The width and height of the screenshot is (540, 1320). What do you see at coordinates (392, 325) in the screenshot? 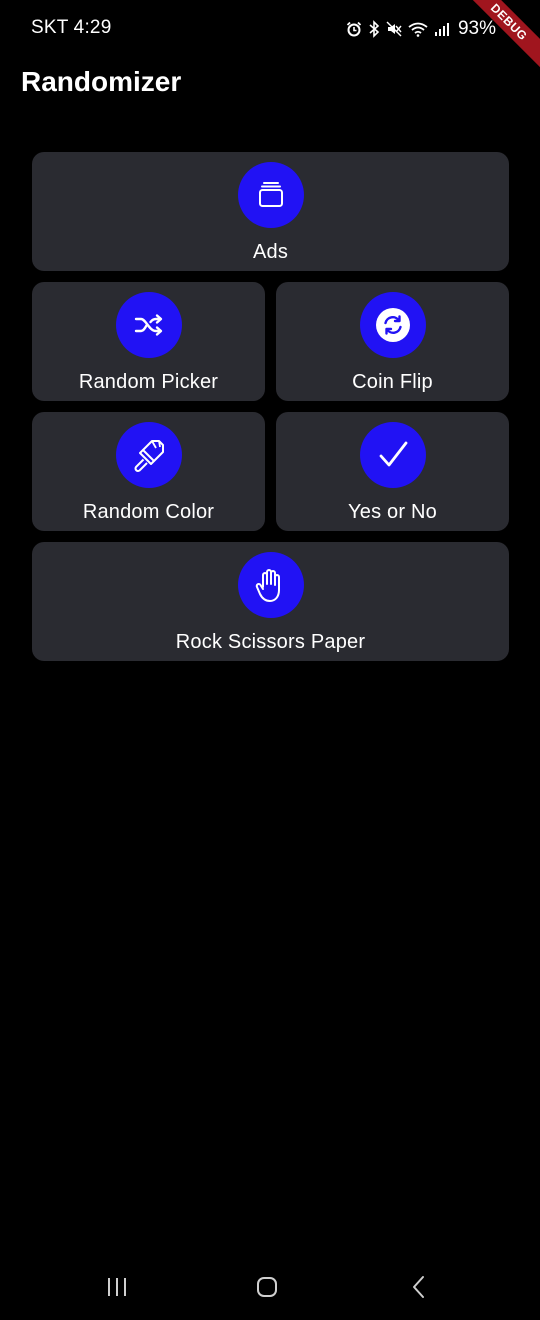
I see `coin-flip-icon` at bounding box center [392, 325].